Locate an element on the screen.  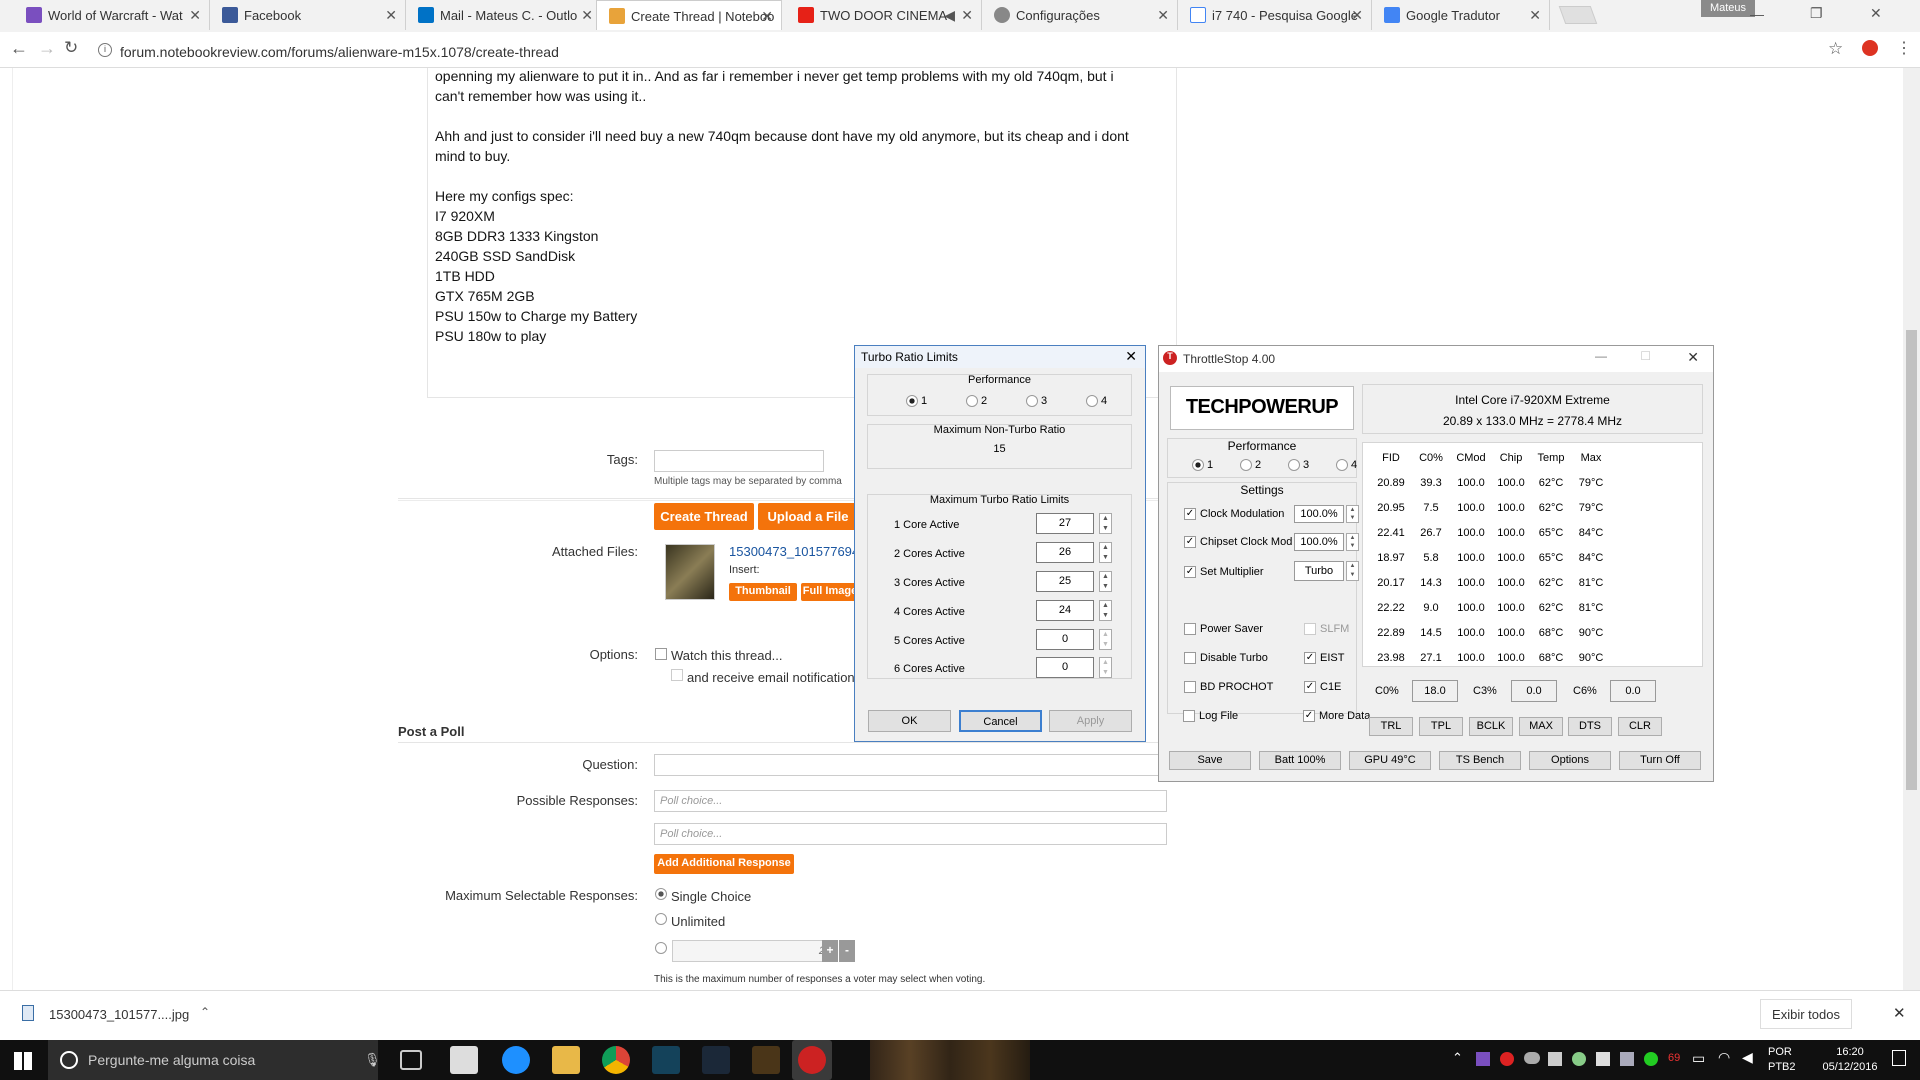
microphone-icon: 🎙 is located at coordinates (372, 1060).